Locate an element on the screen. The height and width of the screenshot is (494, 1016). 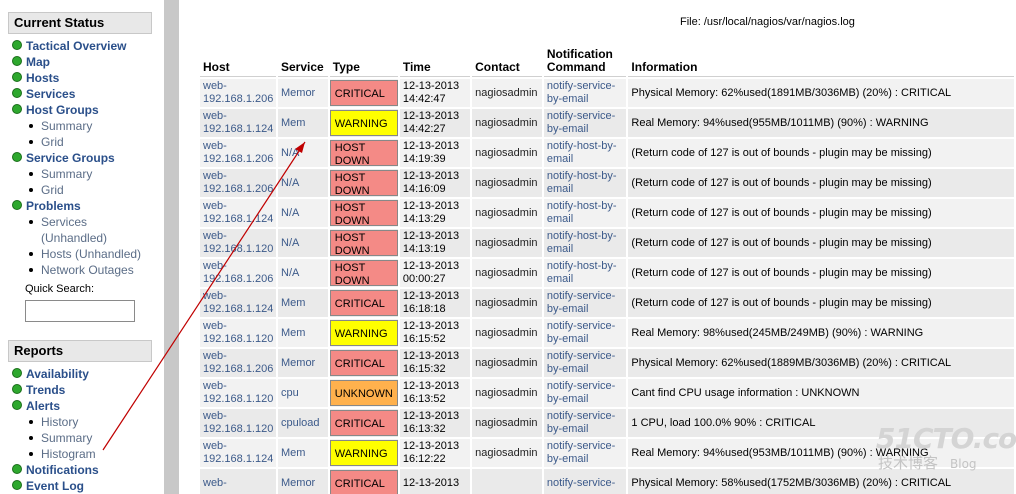
current_status-subitem-unhandled: (Unhandled) is located at coordinates (80, 238).